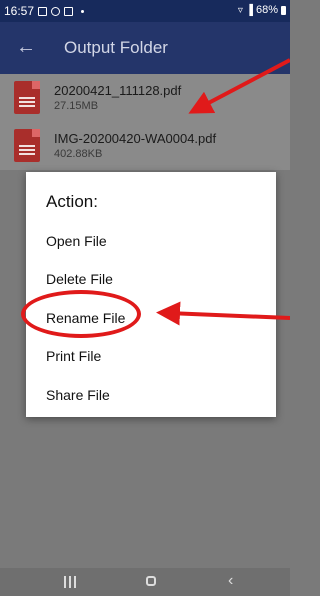  I want to click on whatsapp-icon, so click(56, 11).